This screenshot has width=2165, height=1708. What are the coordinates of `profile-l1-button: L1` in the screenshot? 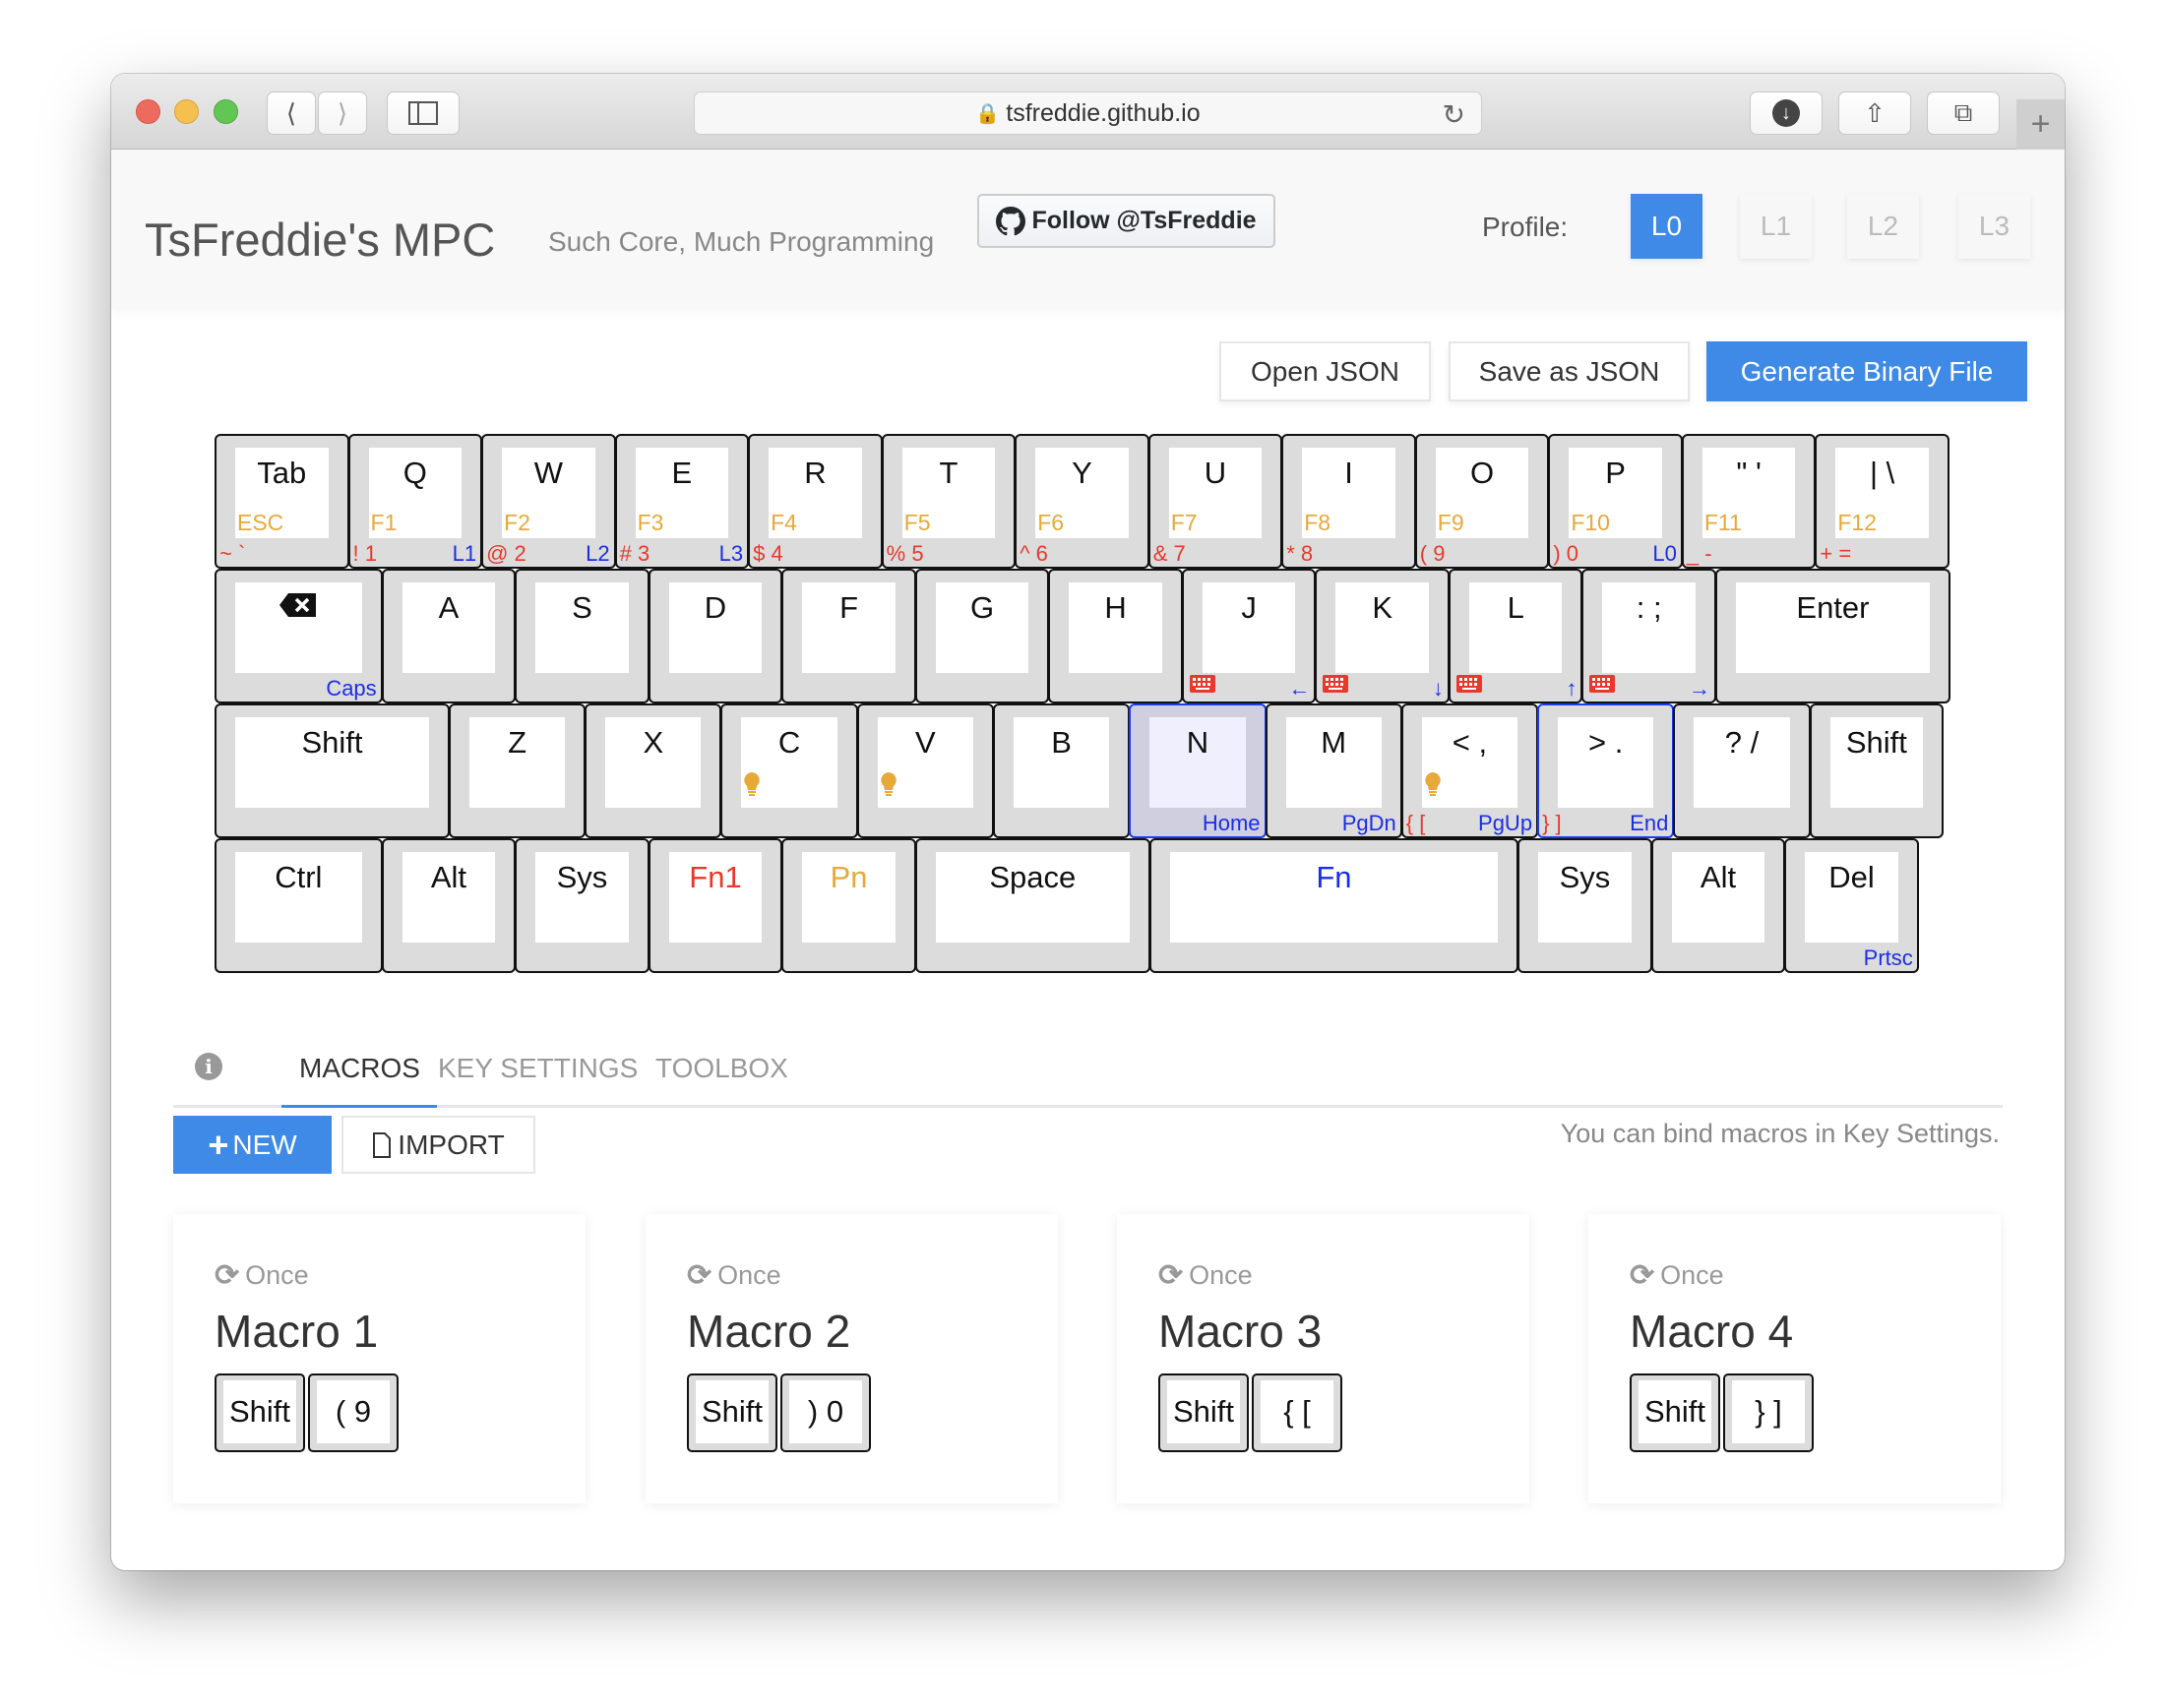 It's located at (1776, 226).